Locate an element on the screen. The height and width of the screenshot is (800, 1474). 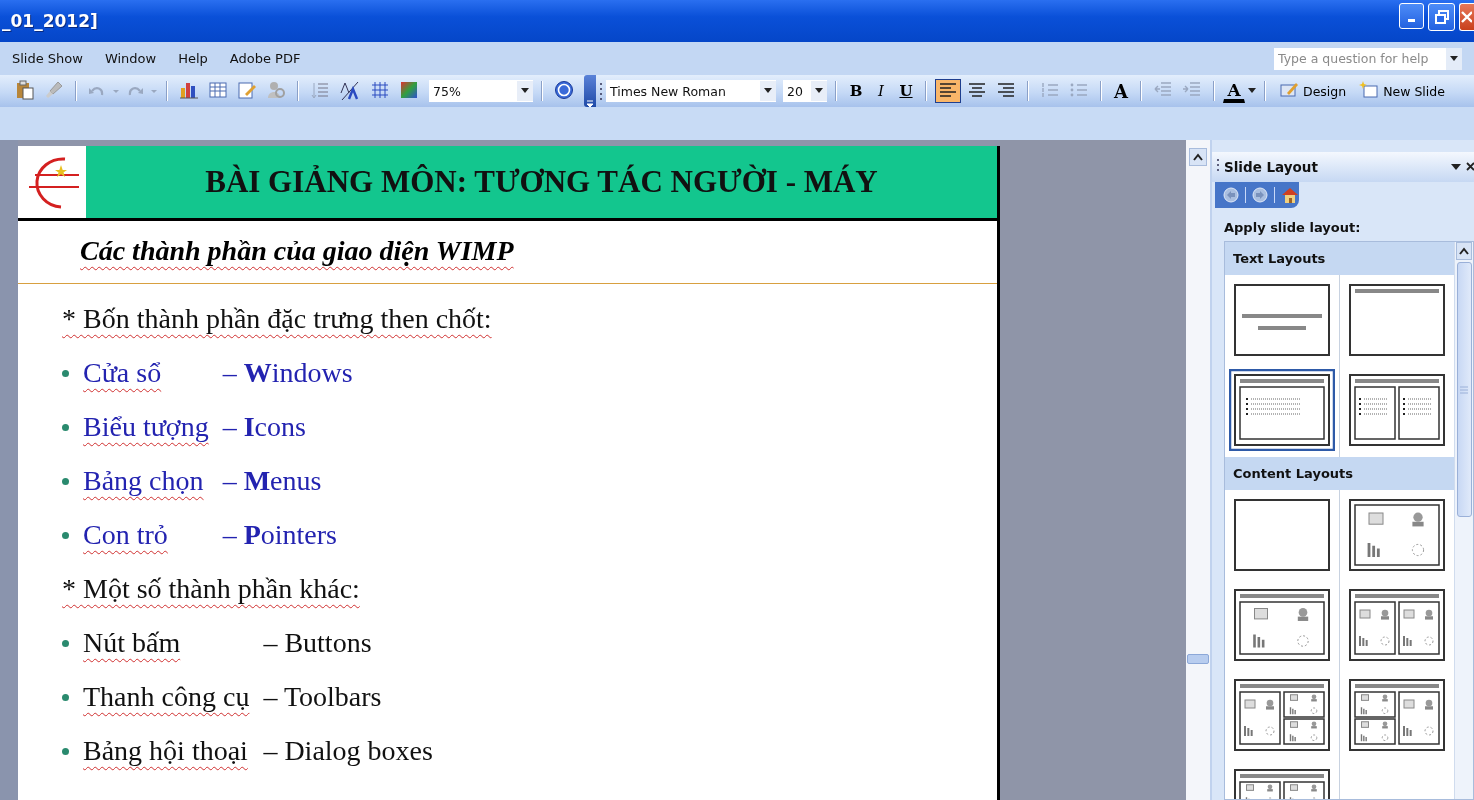
layout-group-header: Content Layouts is located at coordinates (1340, 473).